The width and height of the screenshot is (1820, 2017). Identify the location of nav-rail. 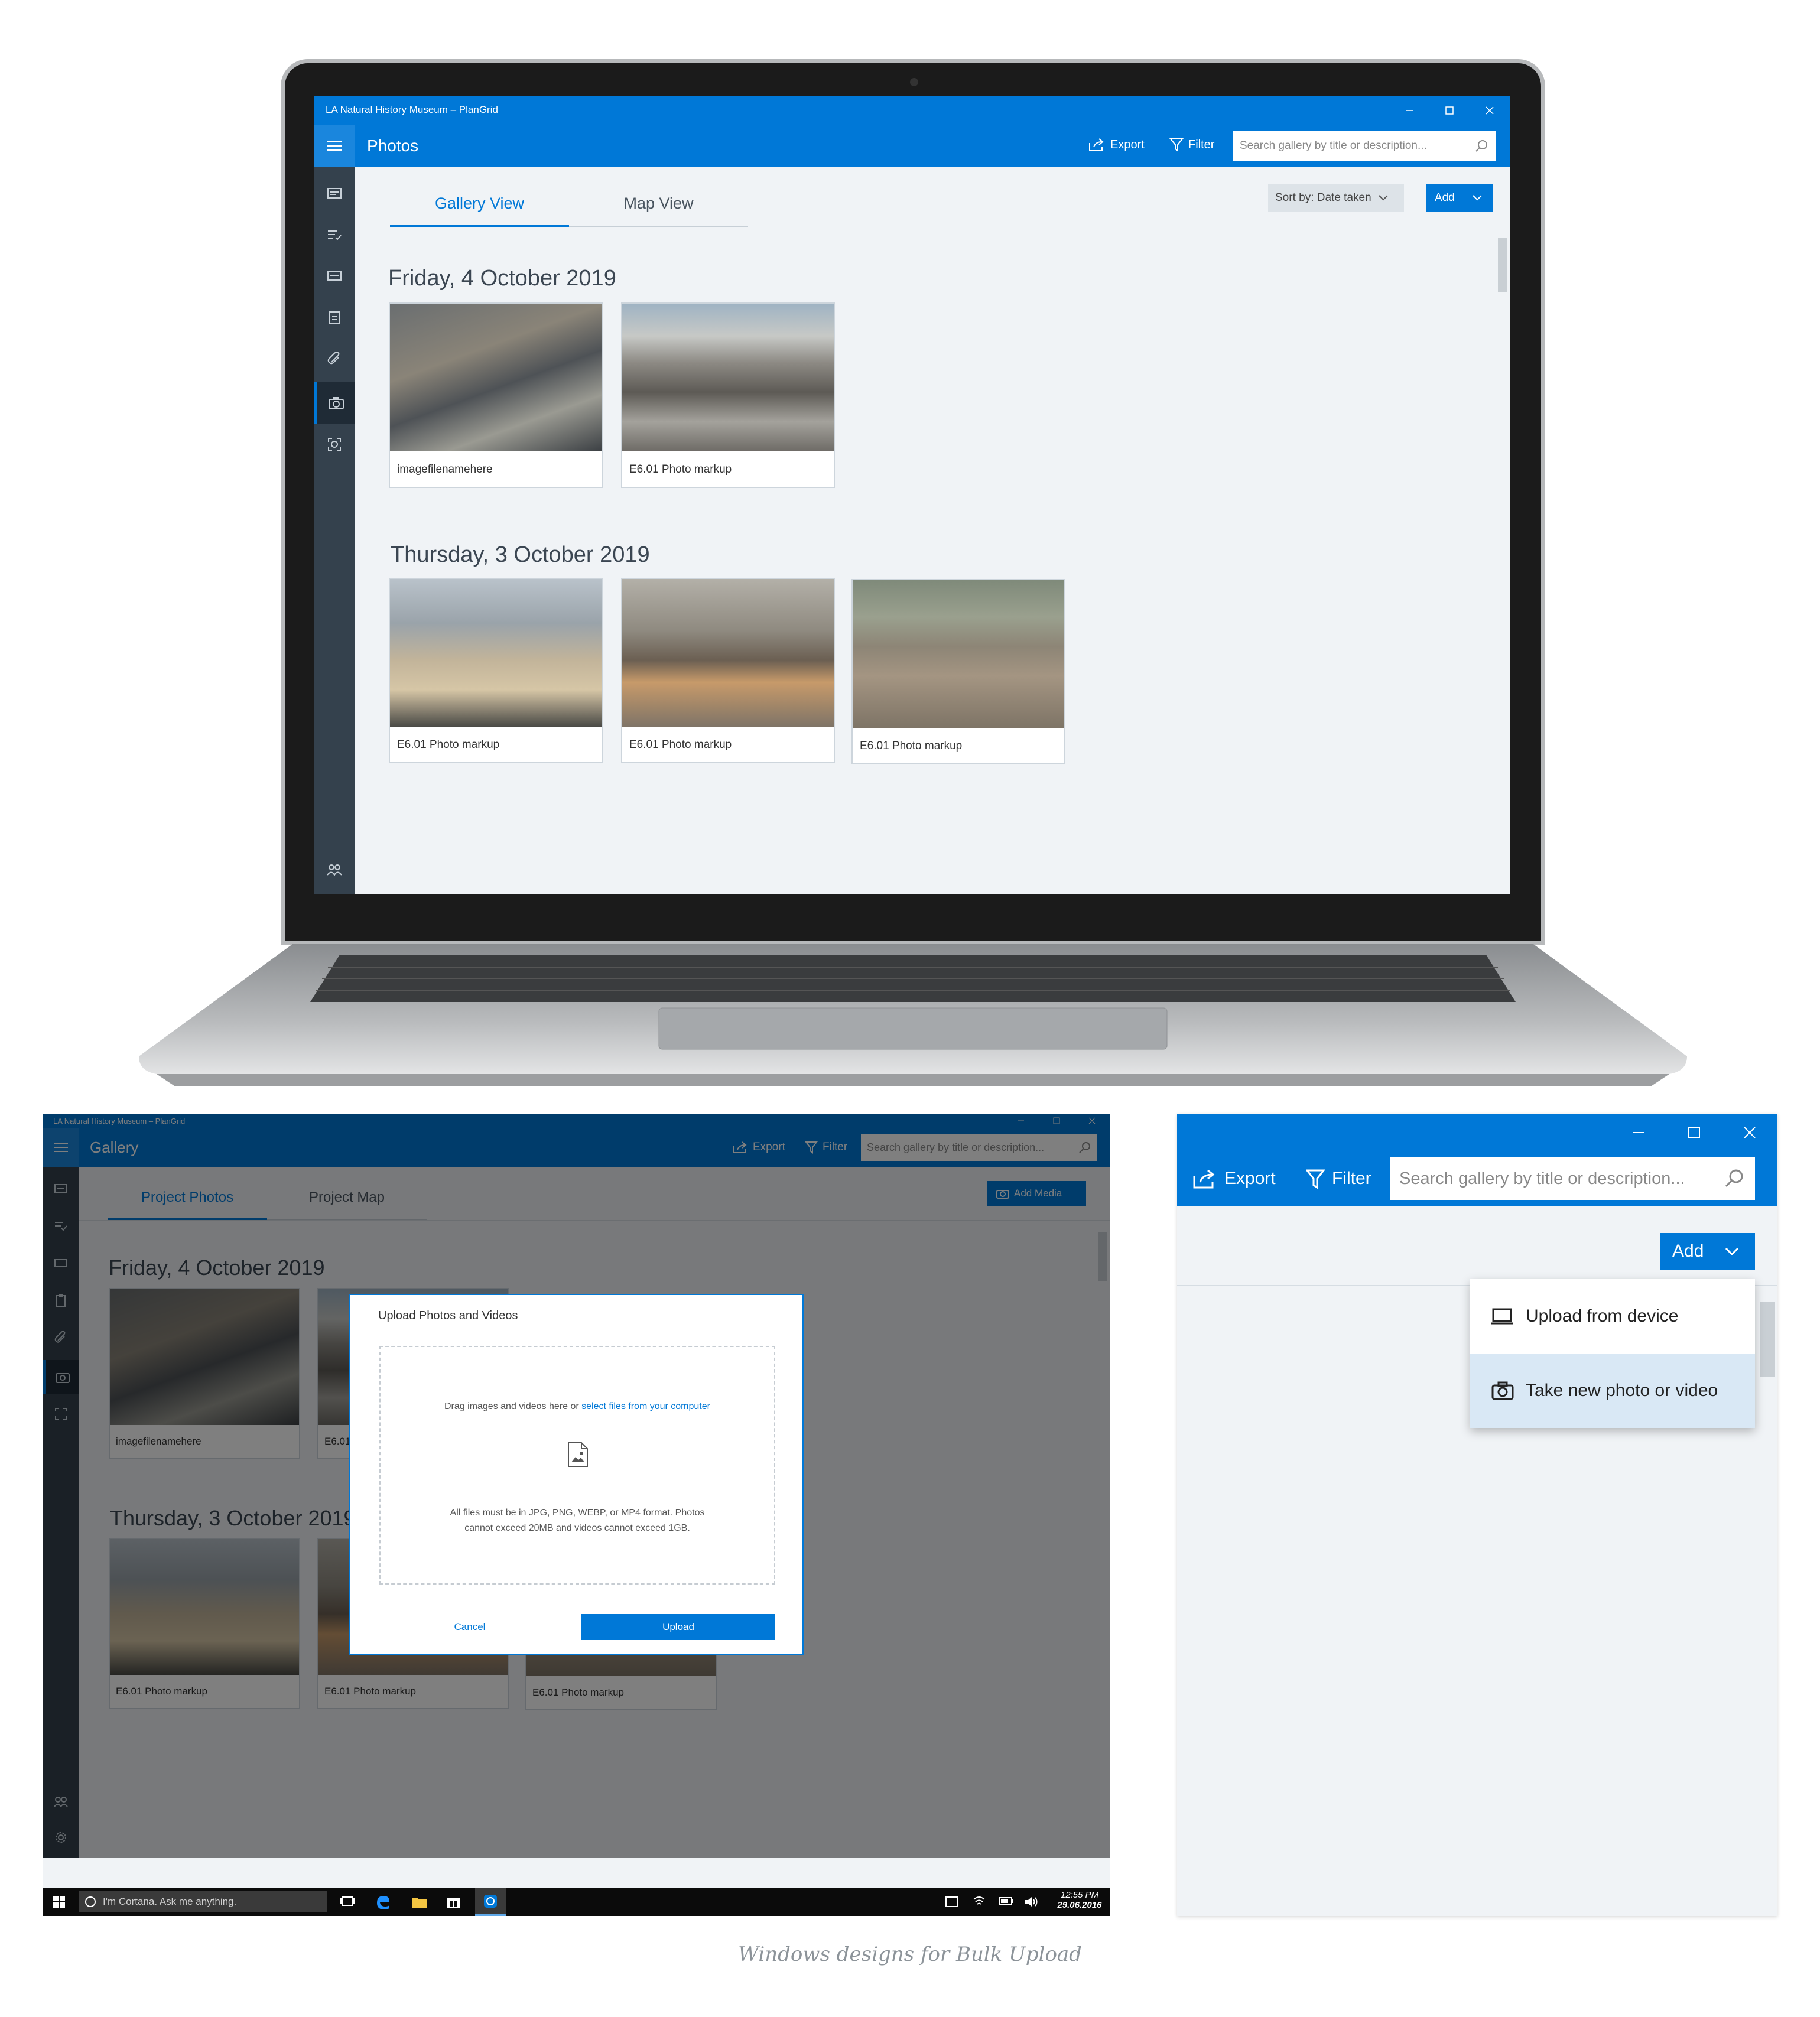
(334, 530).